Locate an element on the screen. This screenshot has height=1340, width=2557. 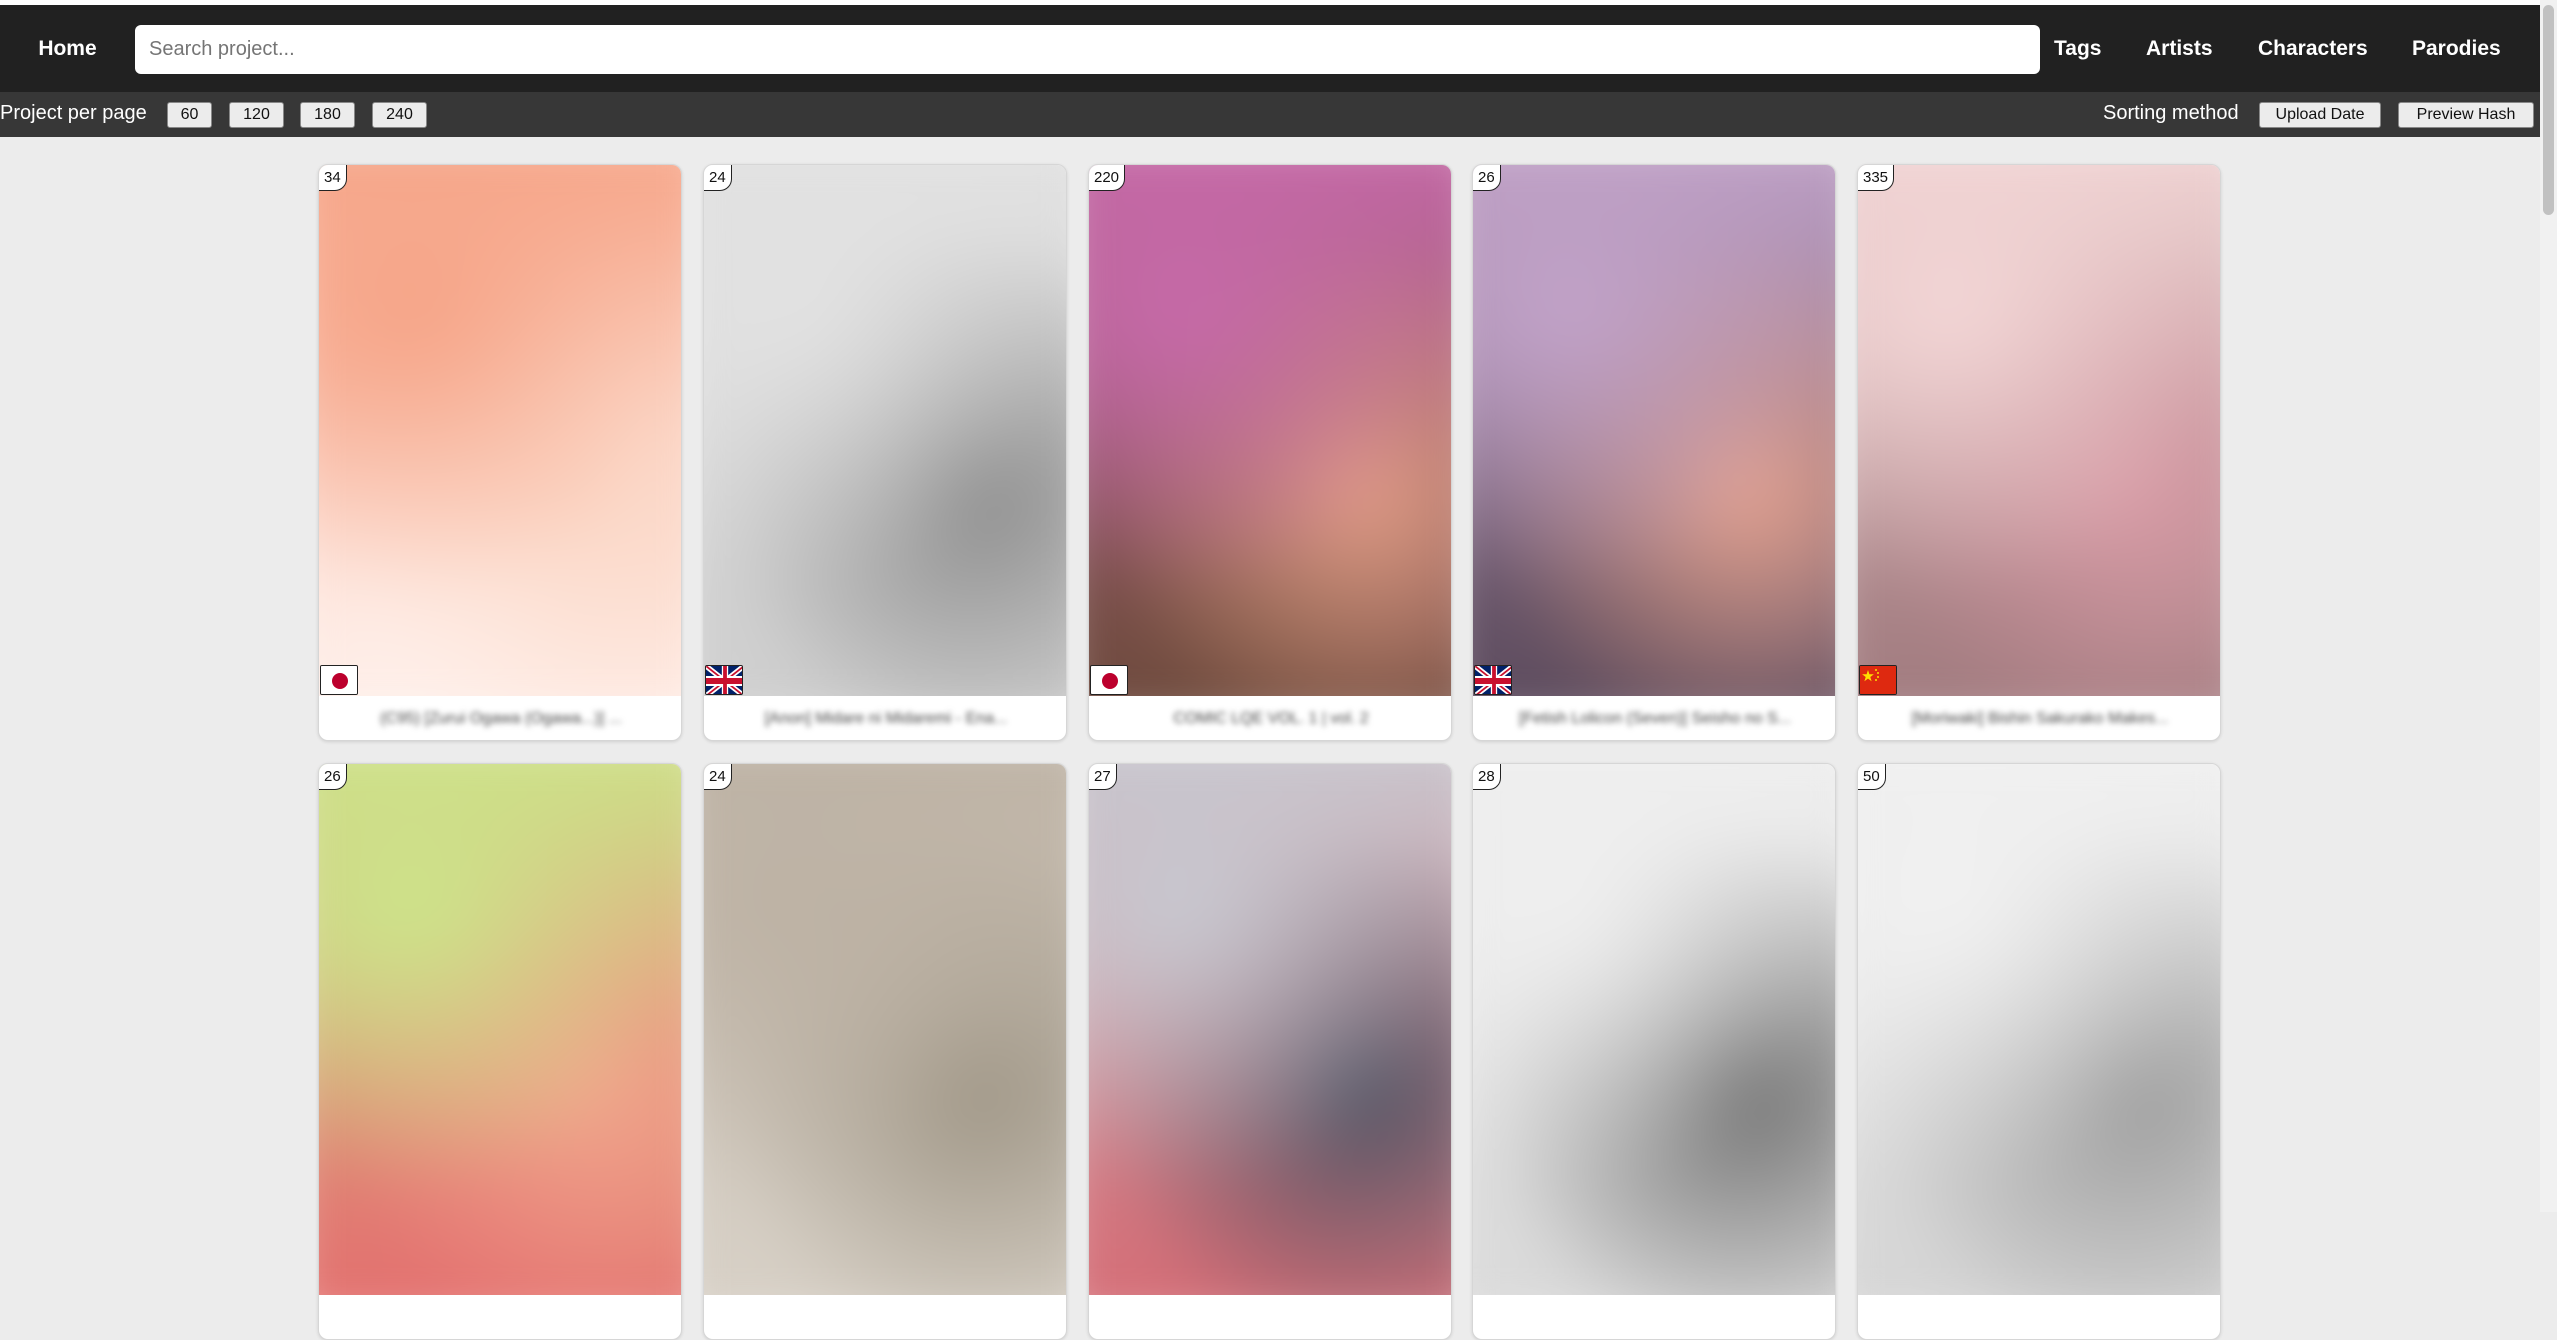
nav-link-tags: Tags is located at coordinates (2077, 49).